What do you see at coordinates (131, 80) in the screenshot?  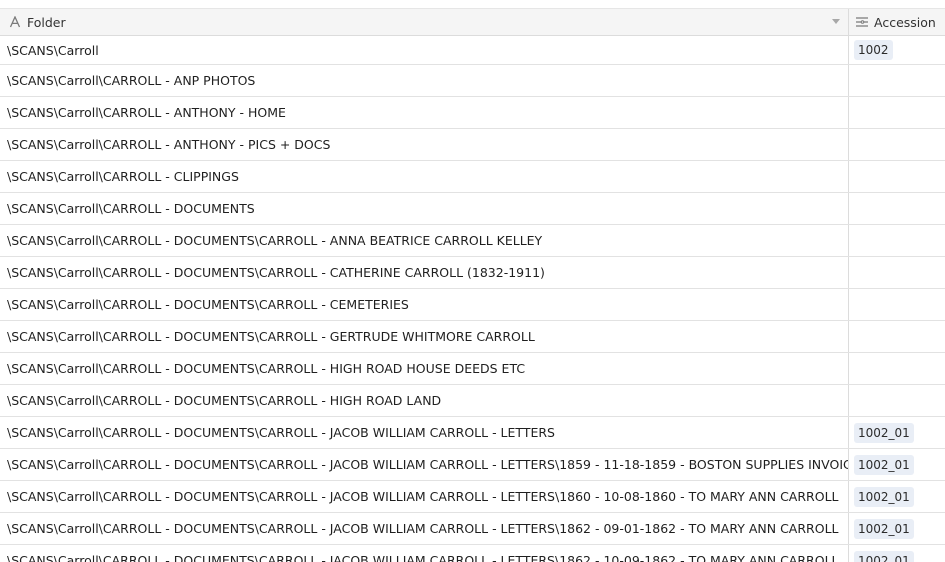 I see `folder-path-text: \SCANS\Carroll\CARROLL - ANP PHOTOS` at bounding box center [131, 80].